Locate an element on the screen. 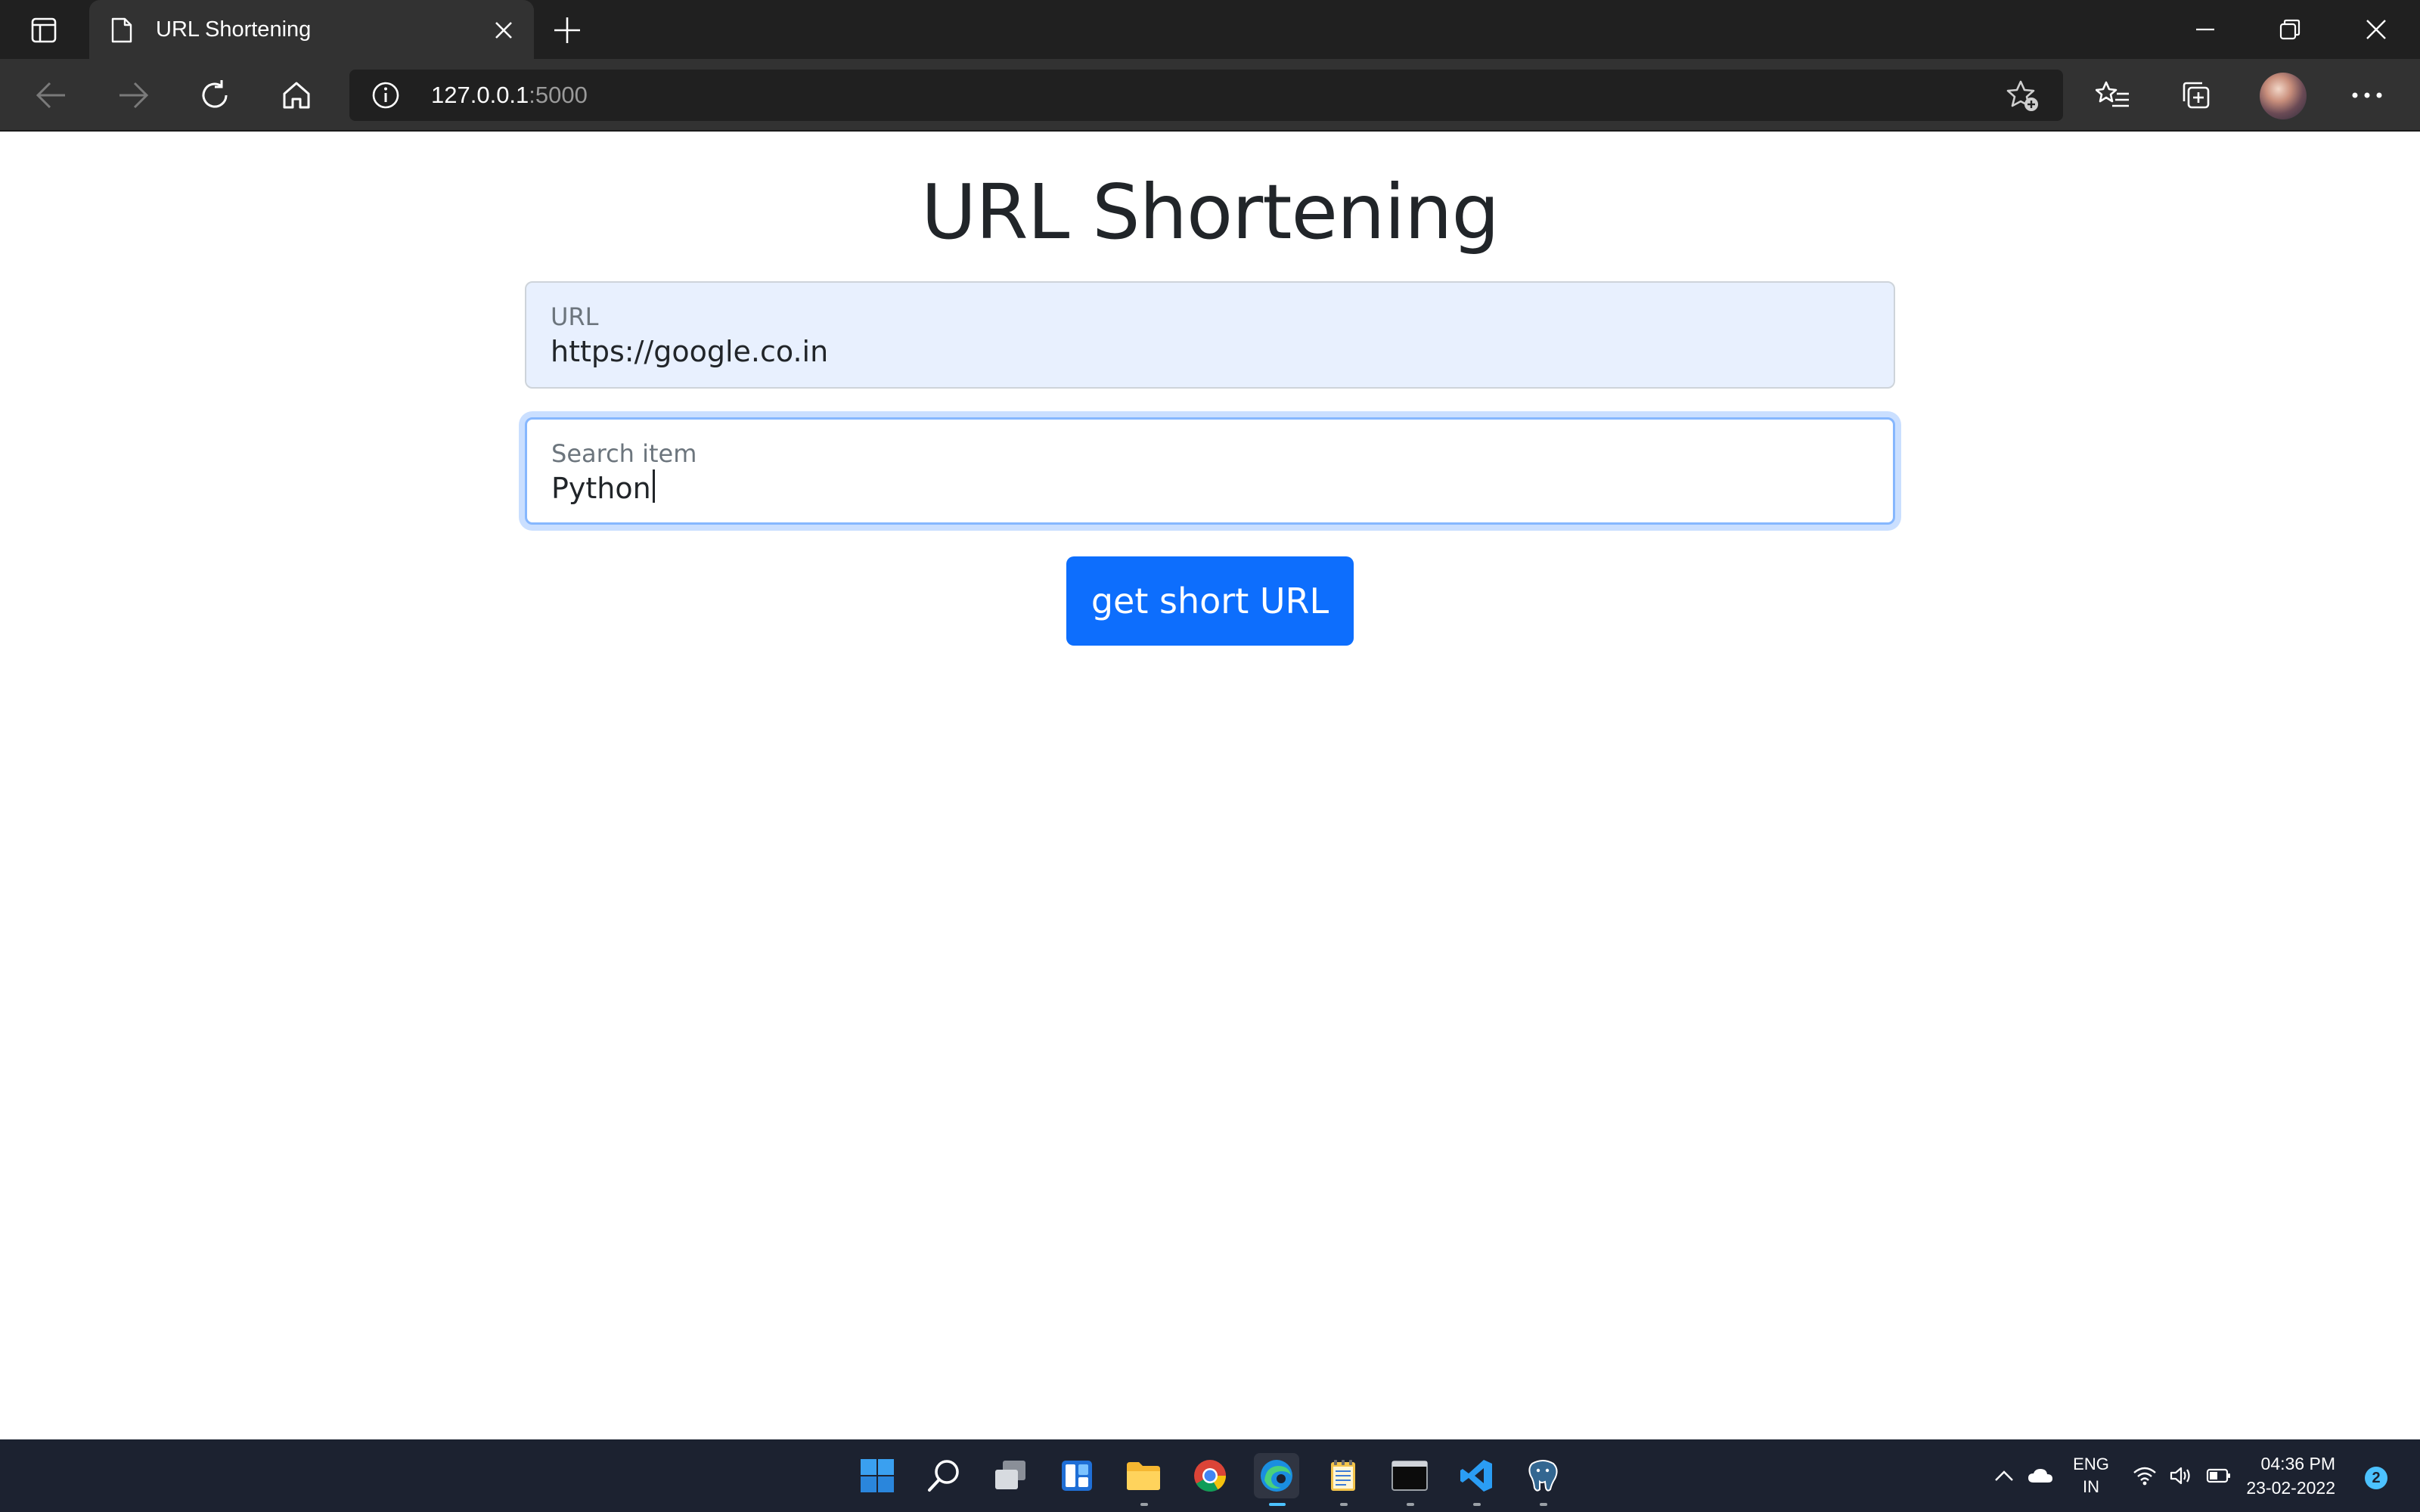 Image resolution: width=2420 pixels, height=1512 pixels. active-tab: URL Shortening is located at coordinates (311, 30).